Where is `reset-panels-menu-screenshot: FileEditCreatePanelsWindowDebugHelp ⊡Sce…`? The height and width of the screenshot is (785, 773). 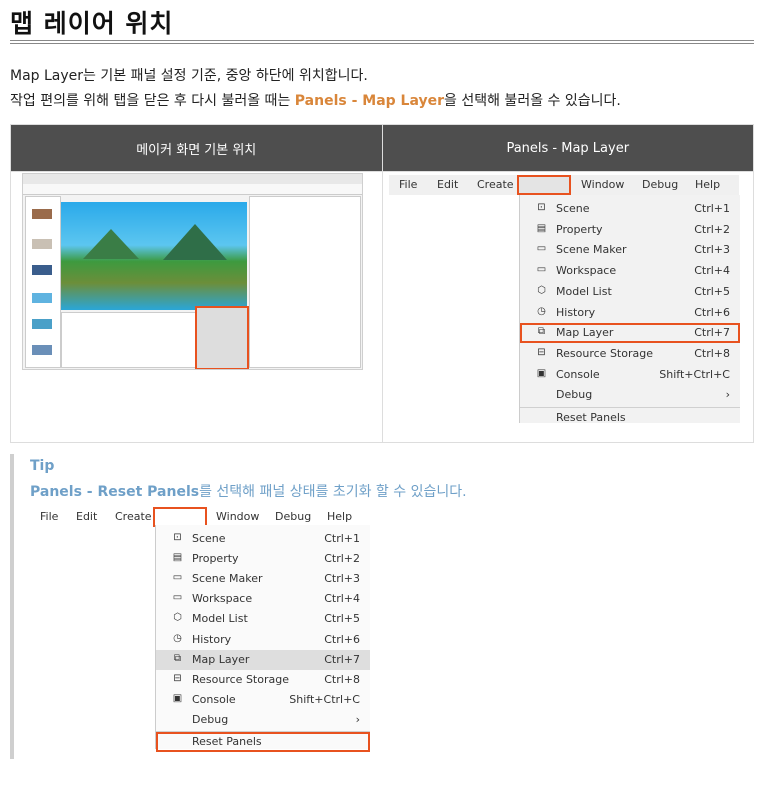 reset-panels-menu-screenshot: FileEditCreatePanelsWindowDebugHelp ⊡Sce… is located at coordinates (199, 629).